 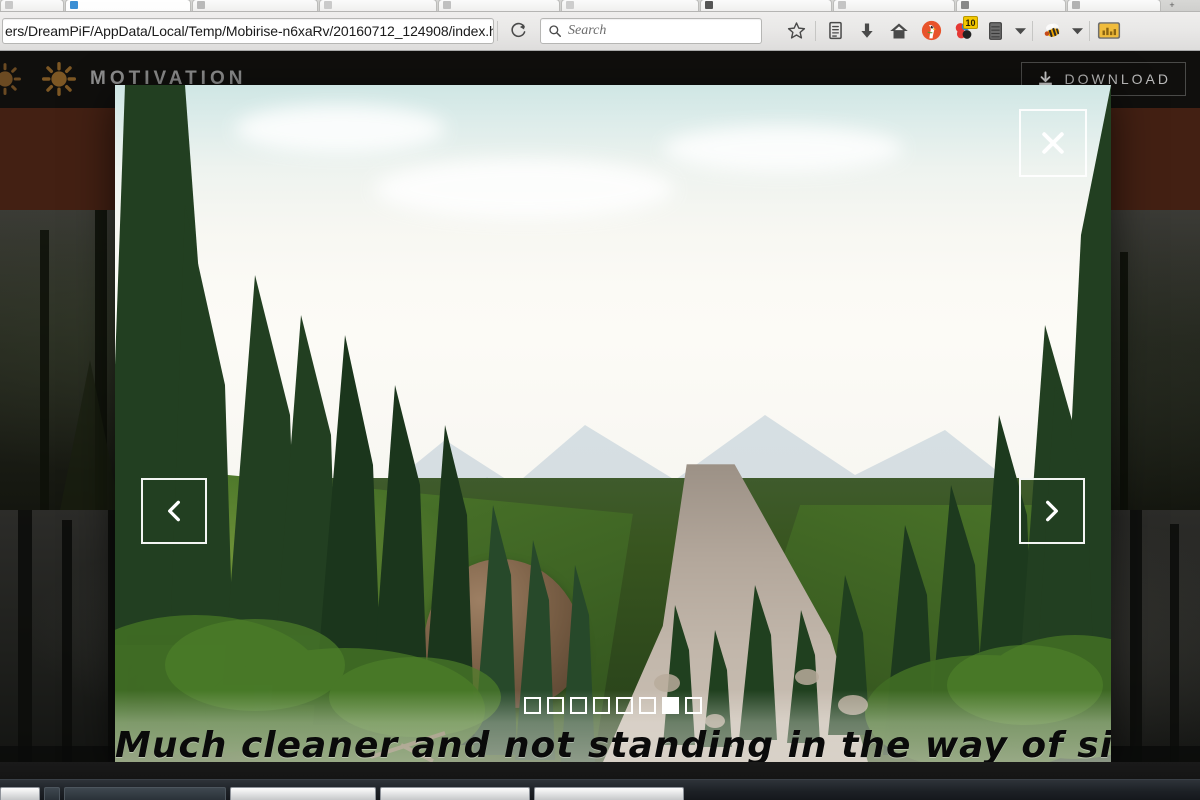 I want to click on reader-list-icon, so click(x=835, y=31).